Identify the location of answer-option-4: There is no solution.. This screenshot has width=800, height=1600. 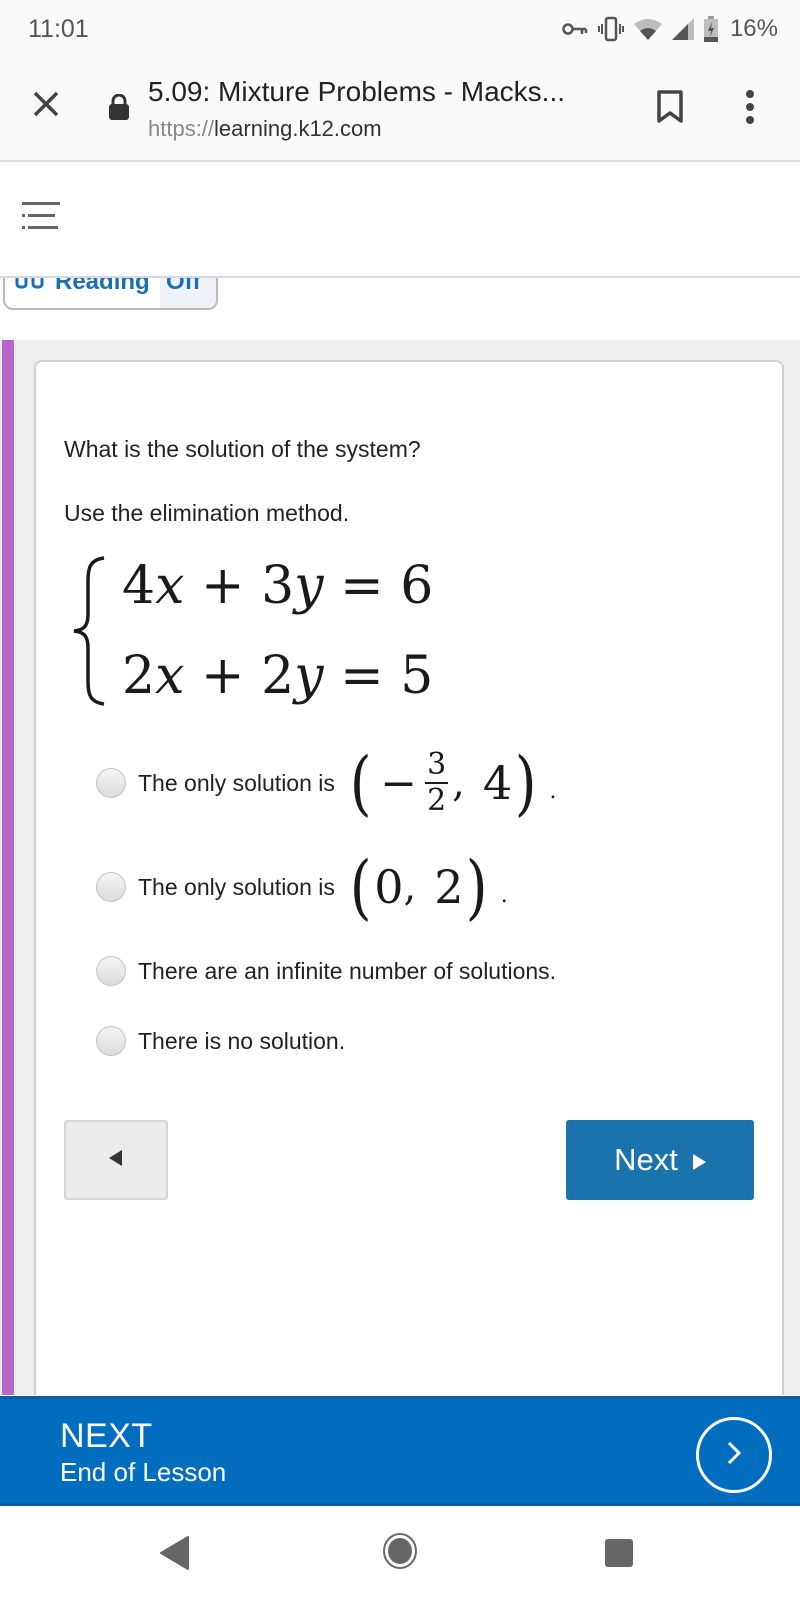
(220, 1041).